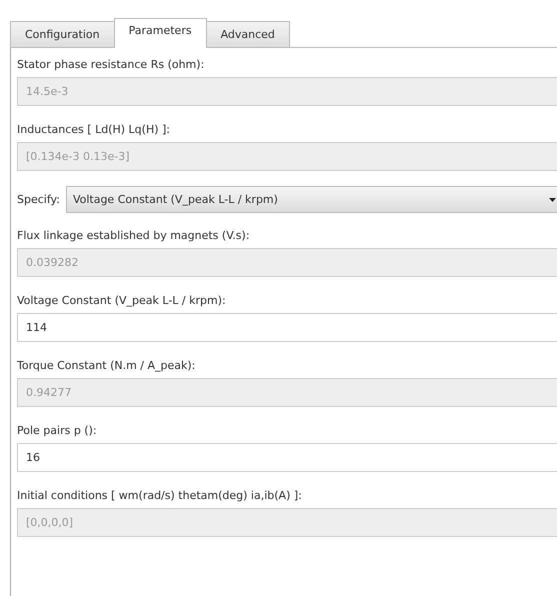 This screenshot has width=557, height=596. What do you see at coordinates (134, 236) in the screenshot?
I see `field-label: Flux linkage established by magnets (V.s):` at bounding box center [134, 236].